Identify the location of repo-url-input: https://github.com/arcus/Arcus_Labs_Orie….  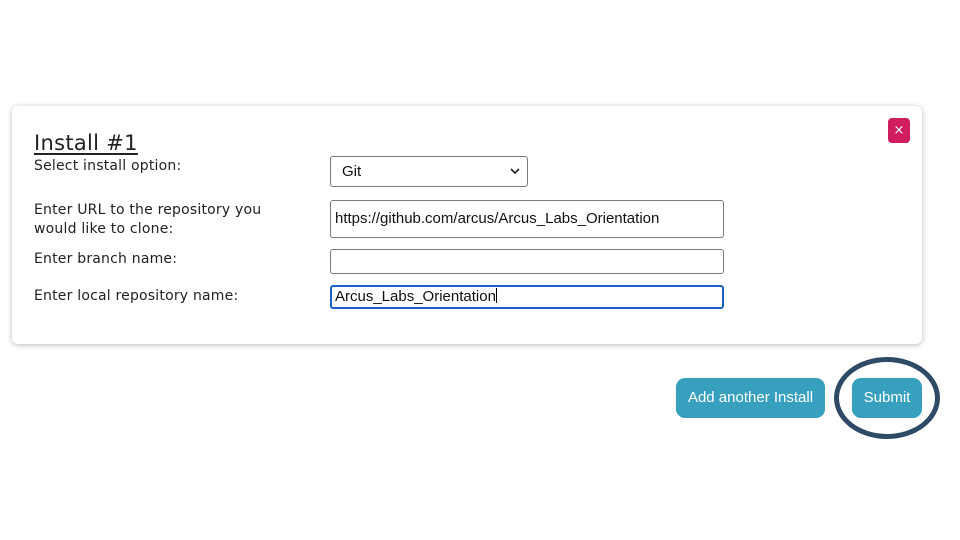
(527, 219).